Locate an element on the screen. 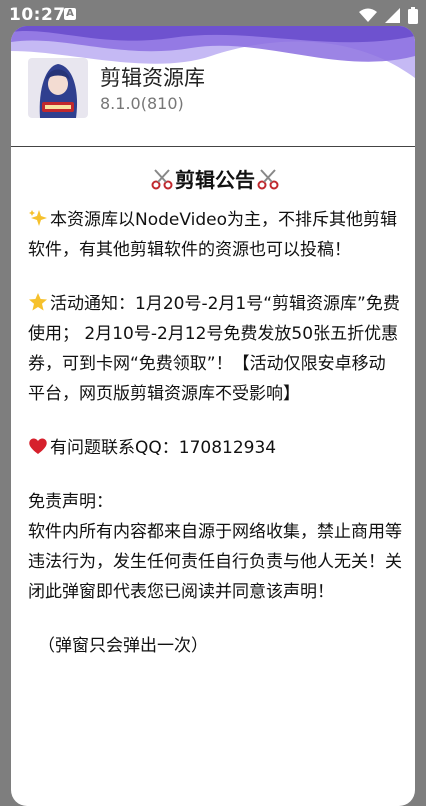  footer-note: （弹窗只会弹出一次） is located at coordinates (123, 646).